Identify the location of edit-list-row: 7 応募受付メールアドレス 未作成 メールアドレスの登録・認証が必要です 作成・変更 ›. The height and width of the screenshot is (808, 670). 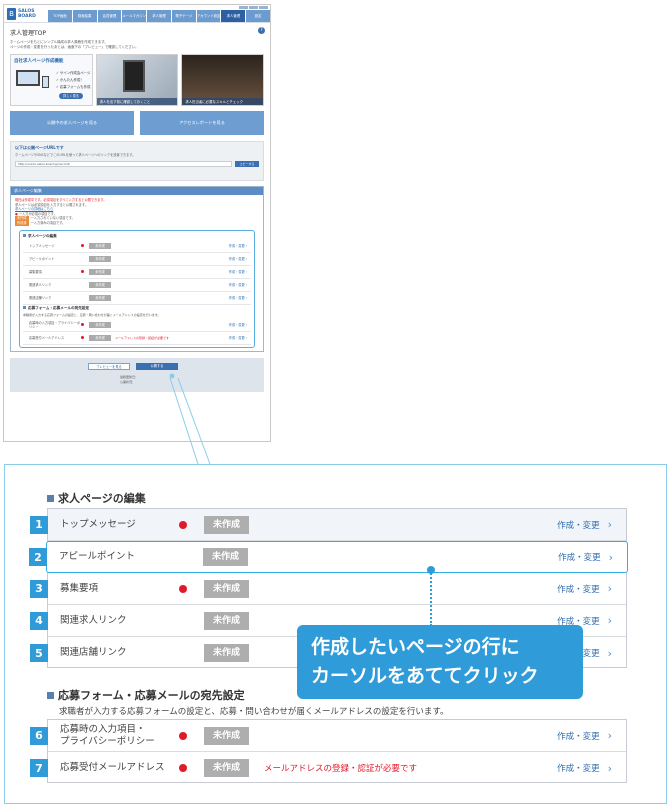
(328, 768).